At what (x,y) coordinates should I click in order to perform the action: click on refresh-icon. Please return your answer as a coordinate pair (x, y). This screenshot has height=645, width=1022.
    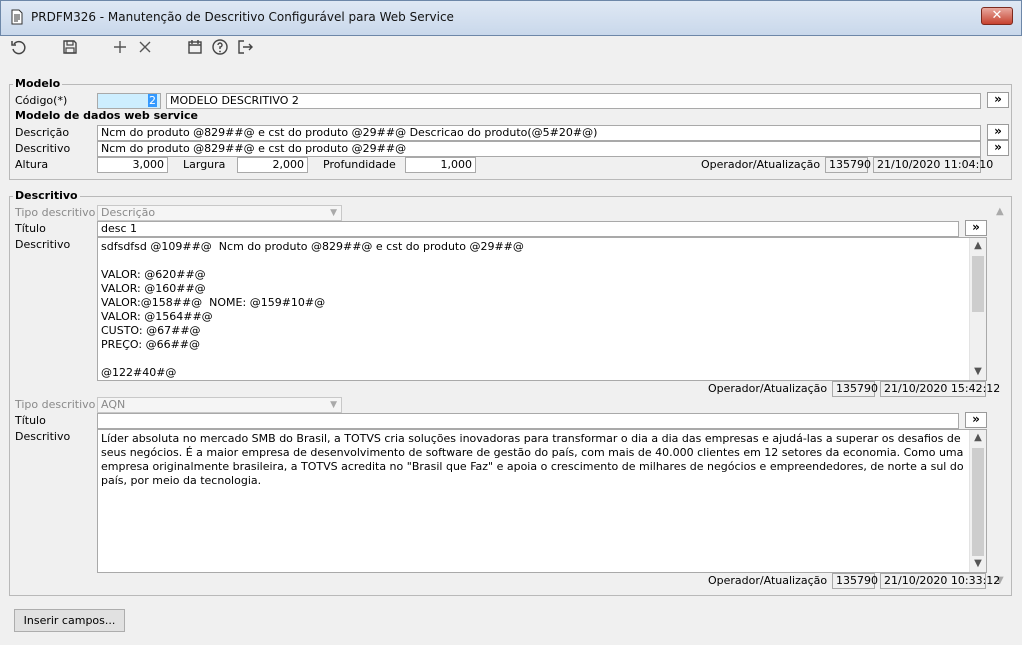
    Looking at the image, I should click on (19, 48).